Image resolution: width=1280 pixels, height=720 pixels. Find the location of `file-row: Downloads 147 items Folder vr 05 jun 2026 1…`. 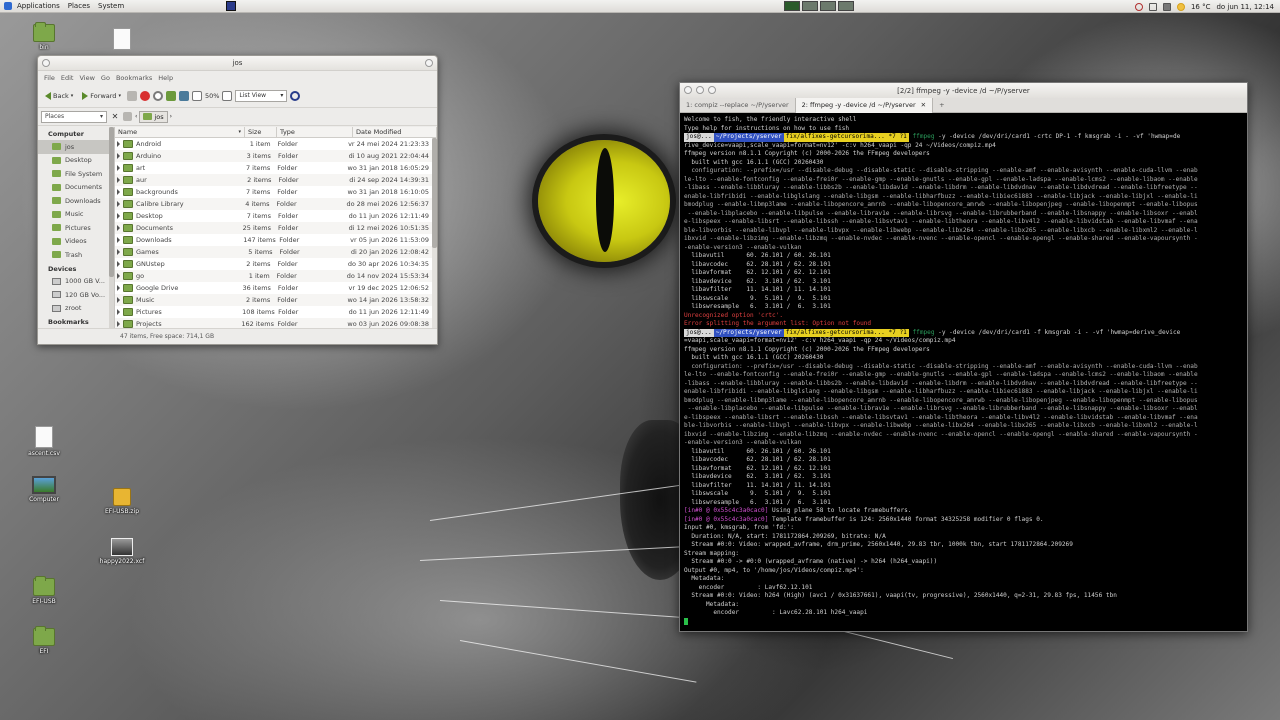

file-row: Downloads 147 items Folder vr 05 jun 2026 1… is located at coordinates (276, 240).